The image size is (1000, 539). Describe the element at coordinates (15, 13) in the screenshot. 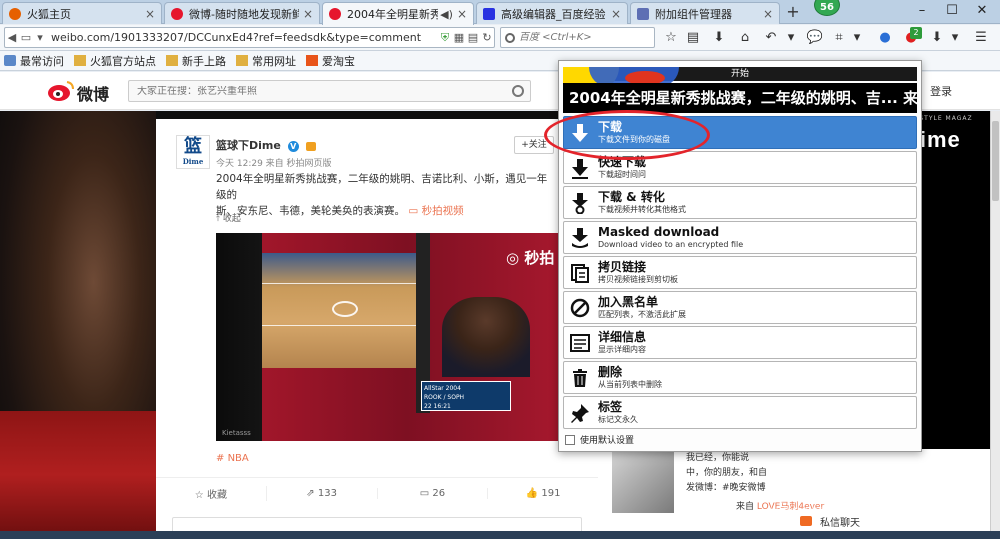

I see `firefox-icon` at that location.